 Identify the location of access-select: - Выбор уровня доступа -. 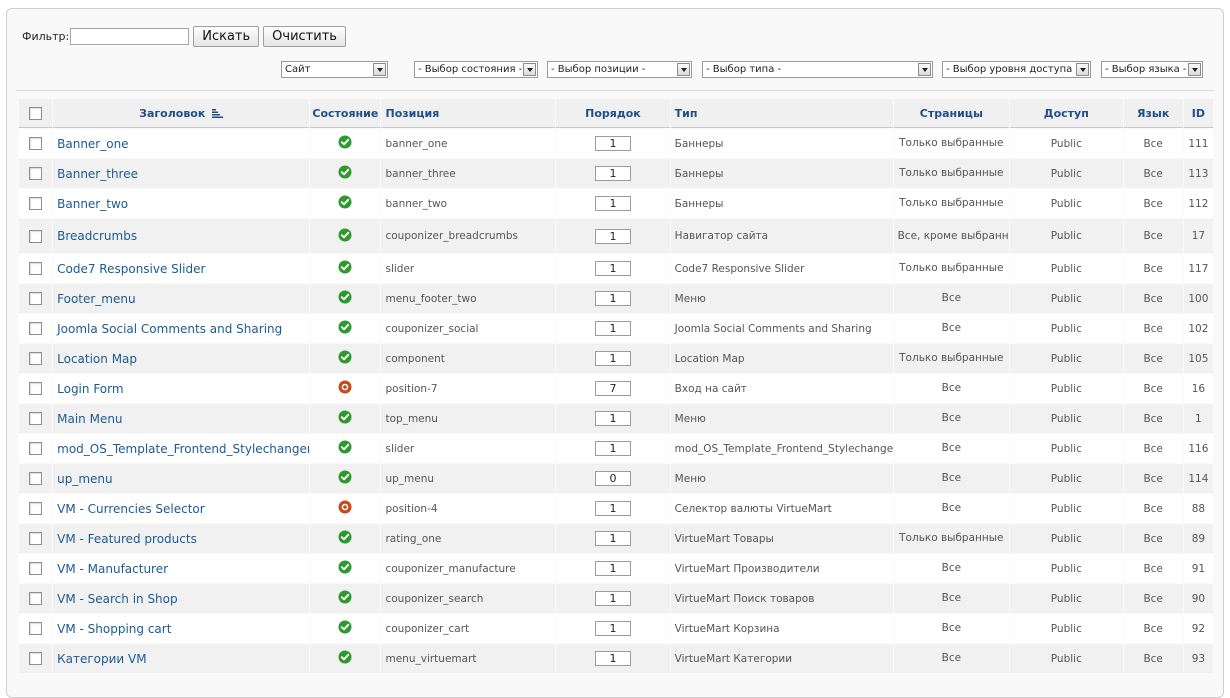
(1016, 69).